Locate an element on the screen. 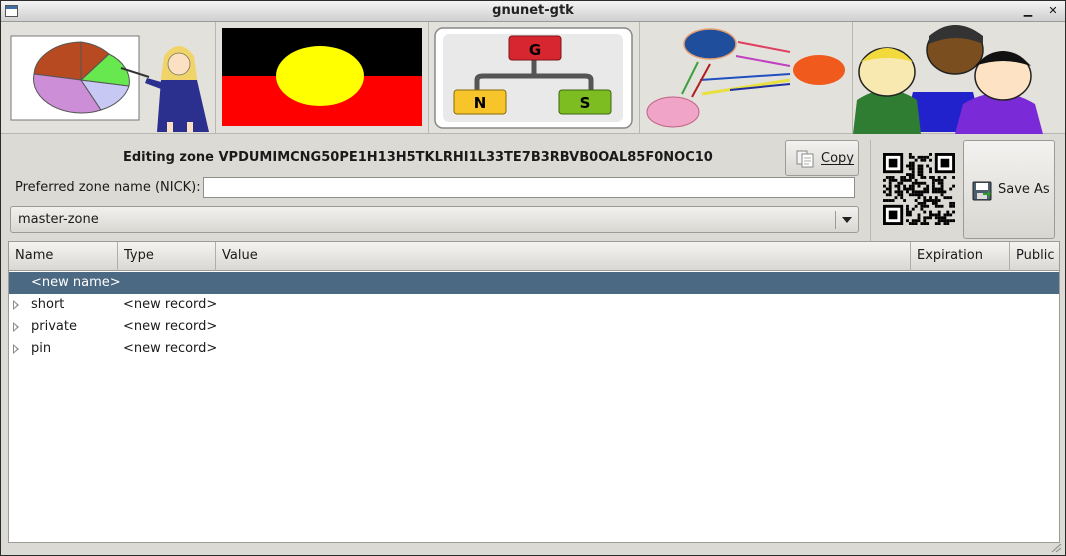 The image size is (1066, 556). minimize-icon: ▁ is located at coordinates (1028, 11).